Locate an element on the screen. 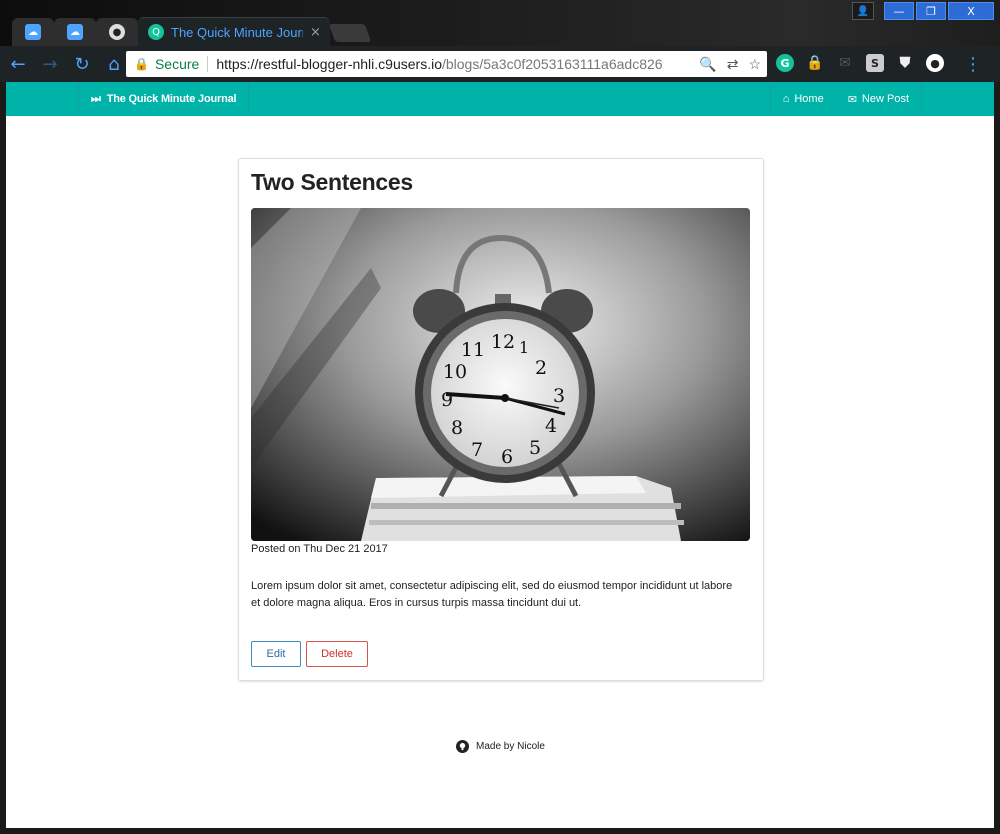 The height and width of the screenshot is (834, 1000). footer-credit: Made by Nicole is located at coordinates (510, 746).